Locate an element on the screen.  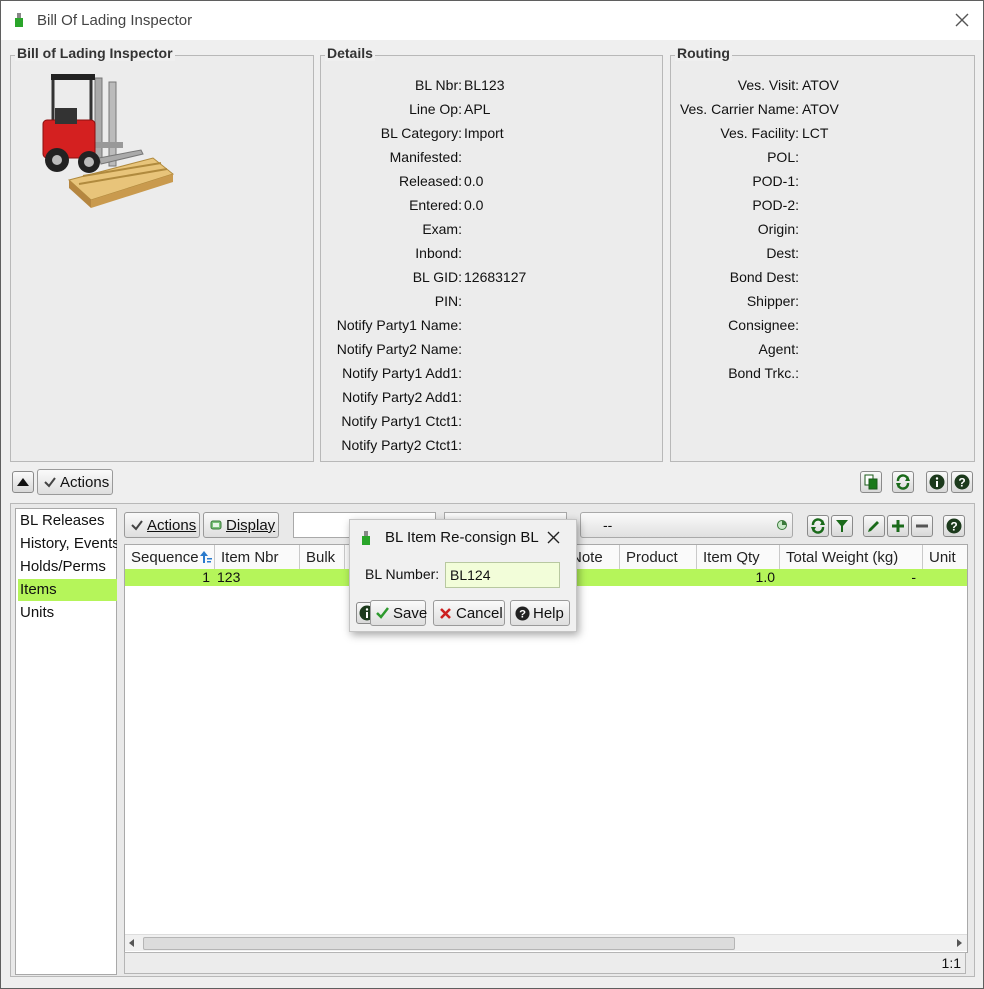
plus-icon is located at coordinates (898, 526).